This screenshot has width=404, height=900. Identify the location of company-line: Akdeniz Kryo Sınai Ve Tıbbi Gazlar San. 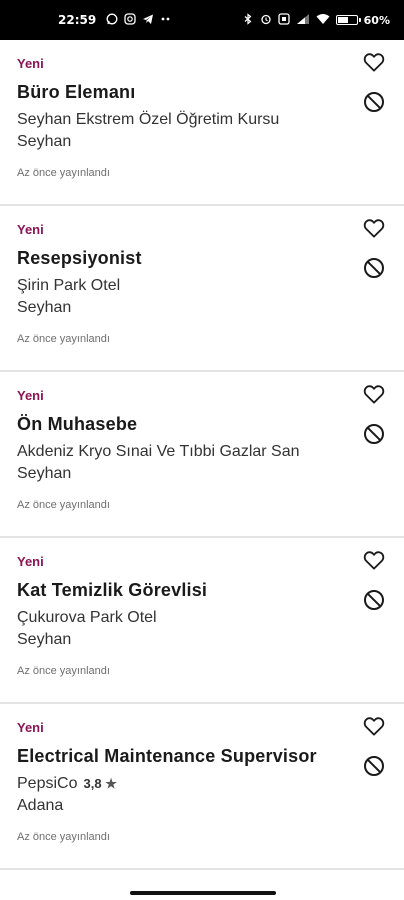
(180, 451).